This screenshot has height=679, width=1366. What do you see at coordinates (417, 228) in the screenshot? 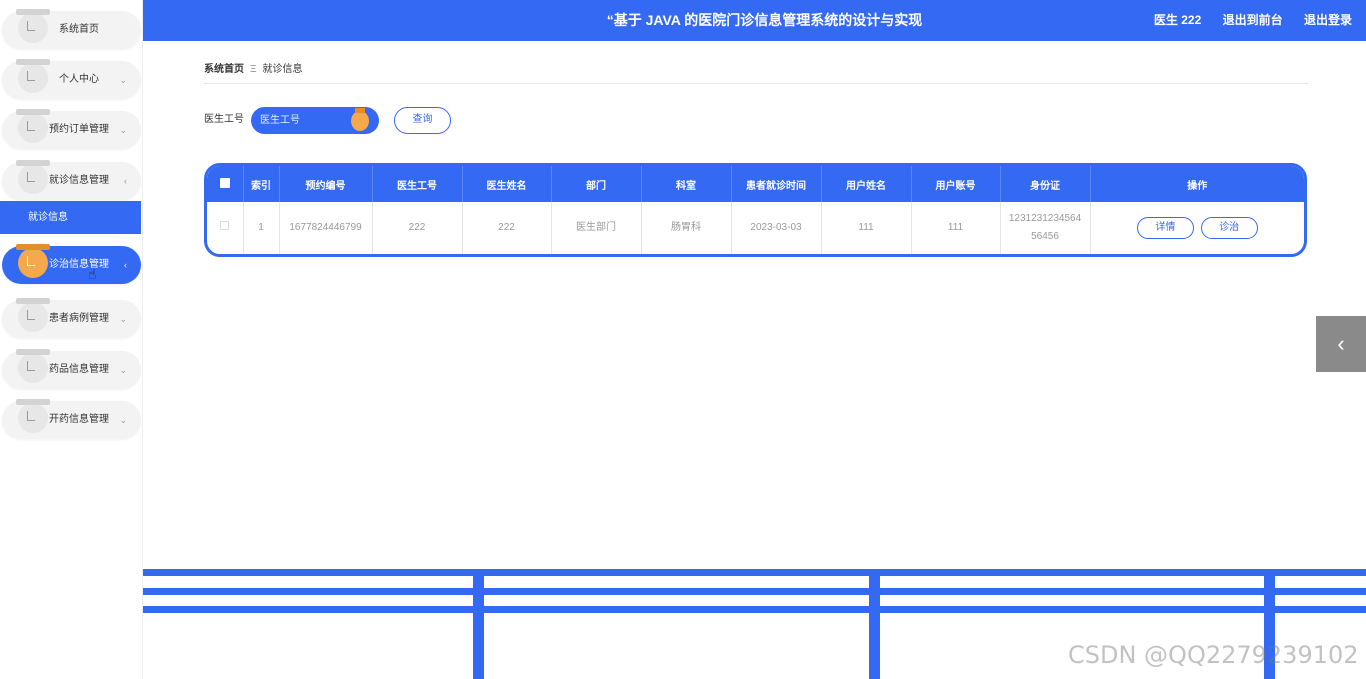
I see `cell-doctor-id: 222` at bounding box center [417, 228].